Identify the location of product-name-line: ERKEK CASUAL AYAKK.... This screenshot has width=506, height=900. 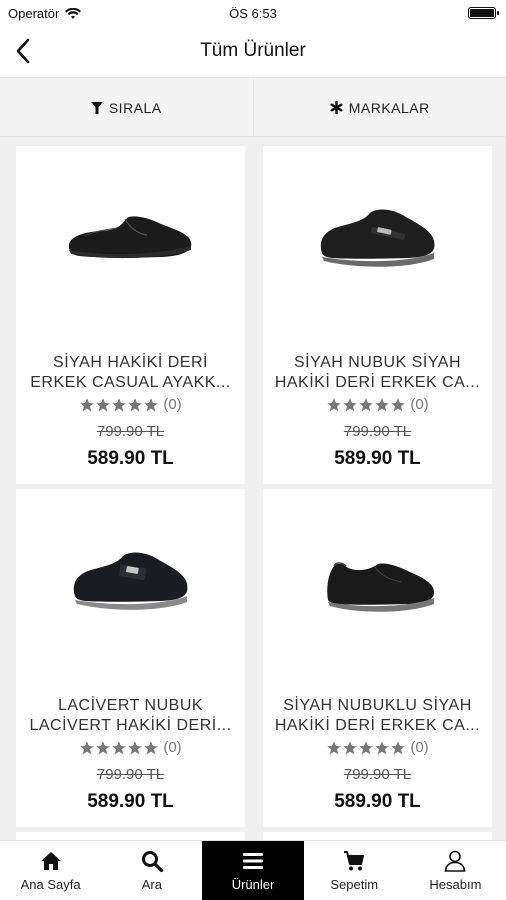
(130, 382).